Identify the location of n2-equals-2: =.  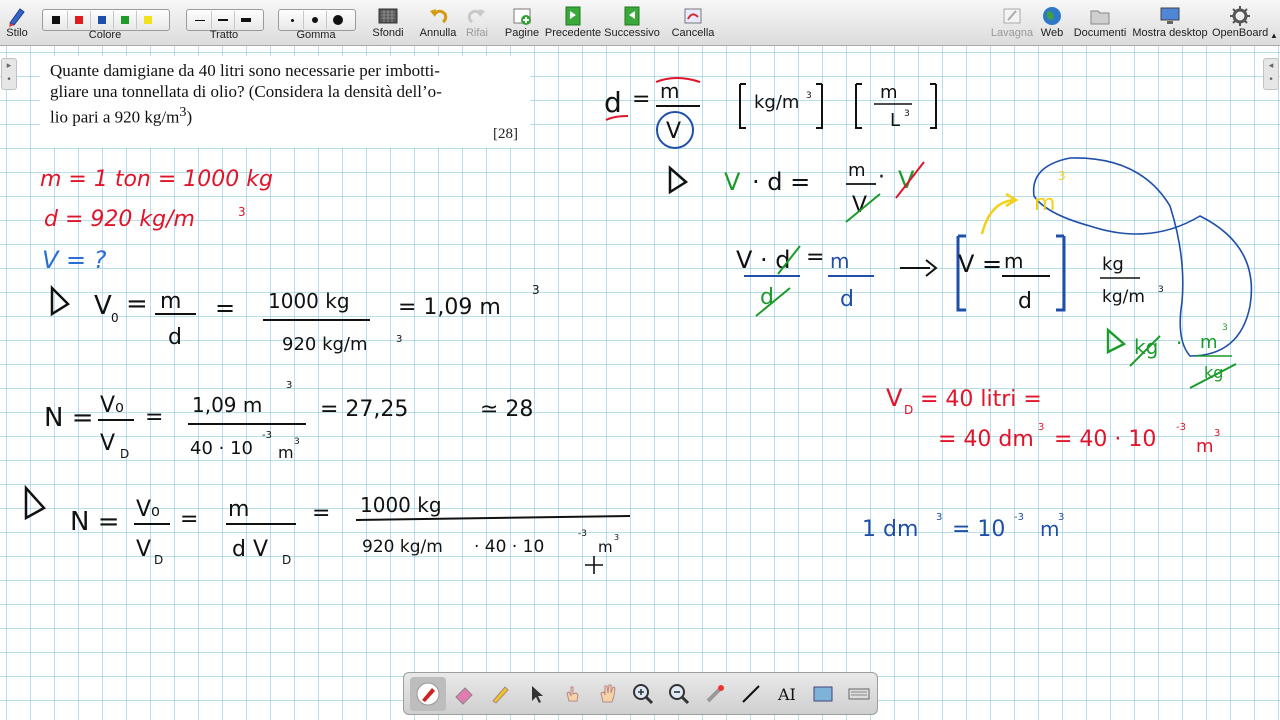
(321, 513).